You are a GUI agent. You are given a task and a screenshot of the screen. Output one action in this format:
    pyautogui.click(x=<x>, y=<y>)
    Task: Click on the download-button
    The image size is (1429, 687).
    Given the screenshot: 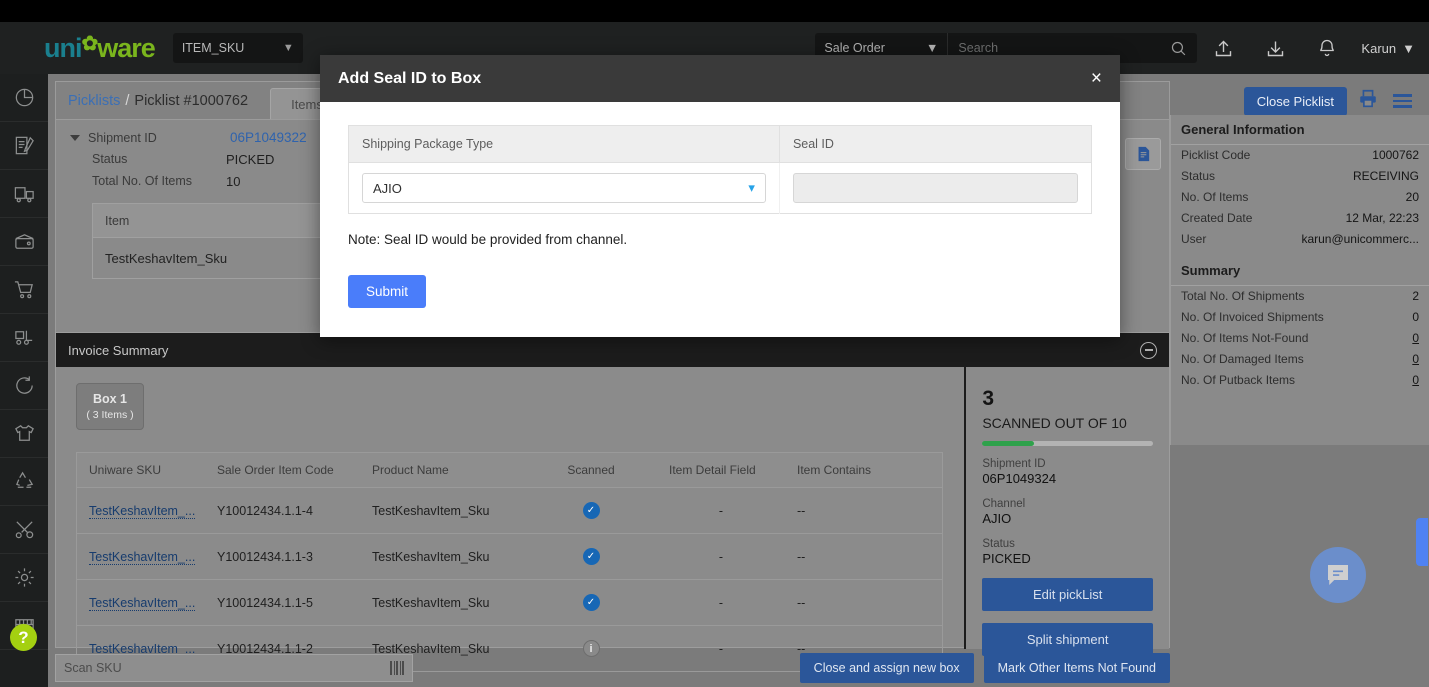 What is the action you would take?
    pyautogui.click(x=1275, y=48)
    